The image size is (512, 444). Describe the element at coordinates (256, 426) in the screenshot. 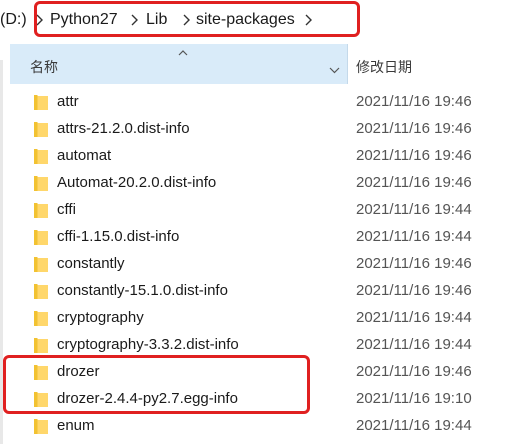

I see `list-item: enum 2021/11/16 19:44` at that location.